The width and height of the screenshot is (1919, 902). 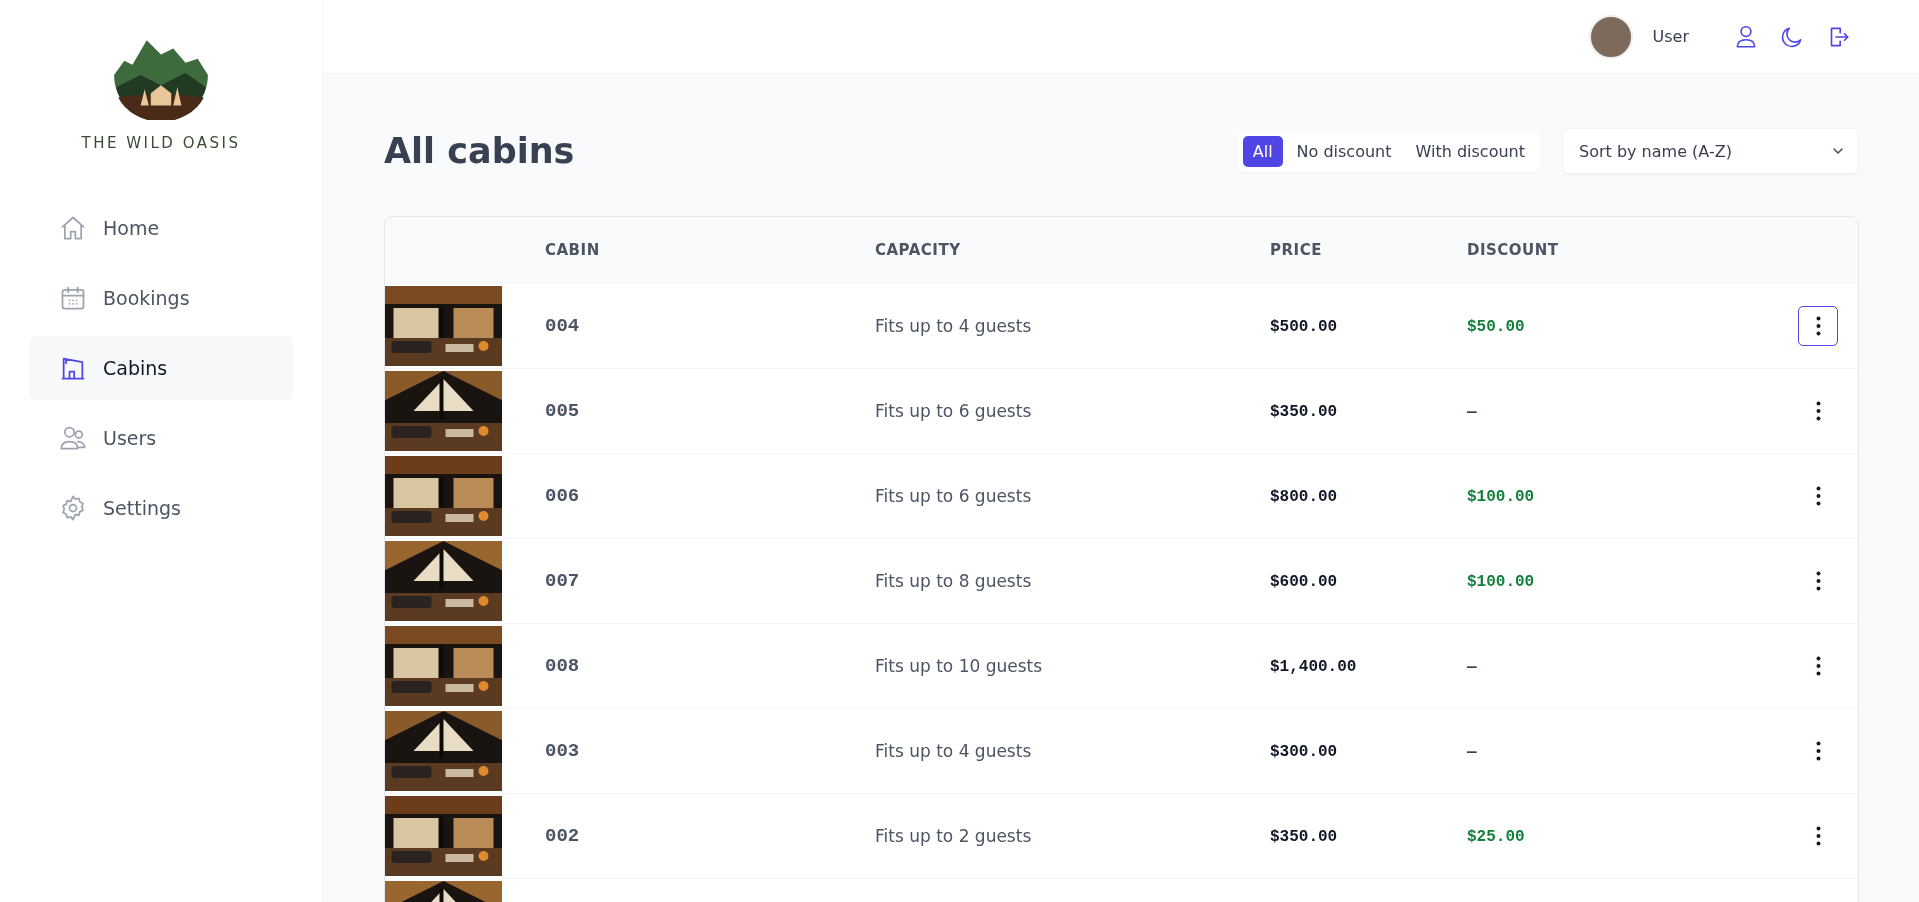 I want to click on row-menu-button, so click(x=1818, y=326).